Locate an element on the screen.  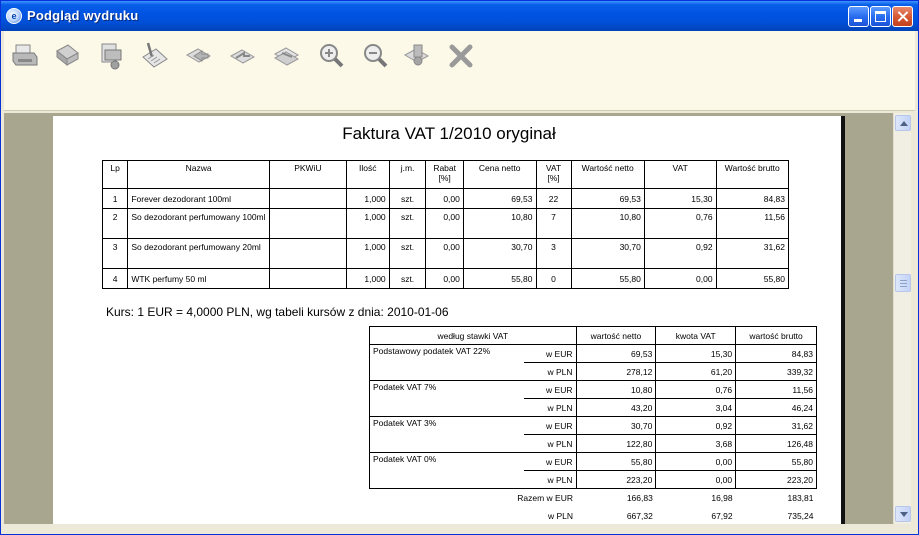
print-button is located at coordinates (25, 56).